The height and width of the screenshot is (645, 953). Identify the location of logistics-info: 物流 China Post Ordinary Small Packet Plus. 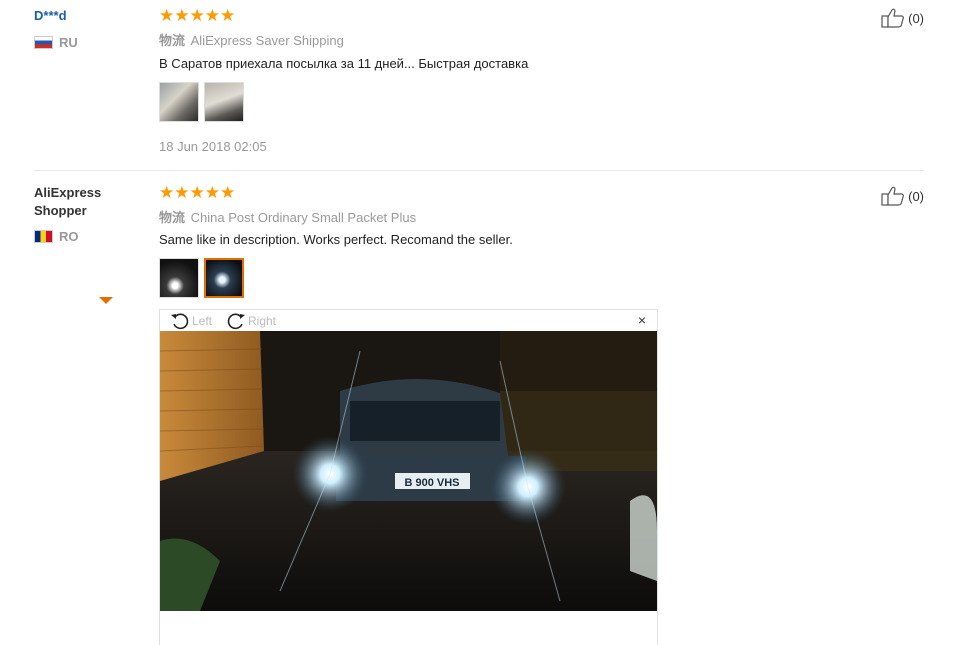
(287, 216).